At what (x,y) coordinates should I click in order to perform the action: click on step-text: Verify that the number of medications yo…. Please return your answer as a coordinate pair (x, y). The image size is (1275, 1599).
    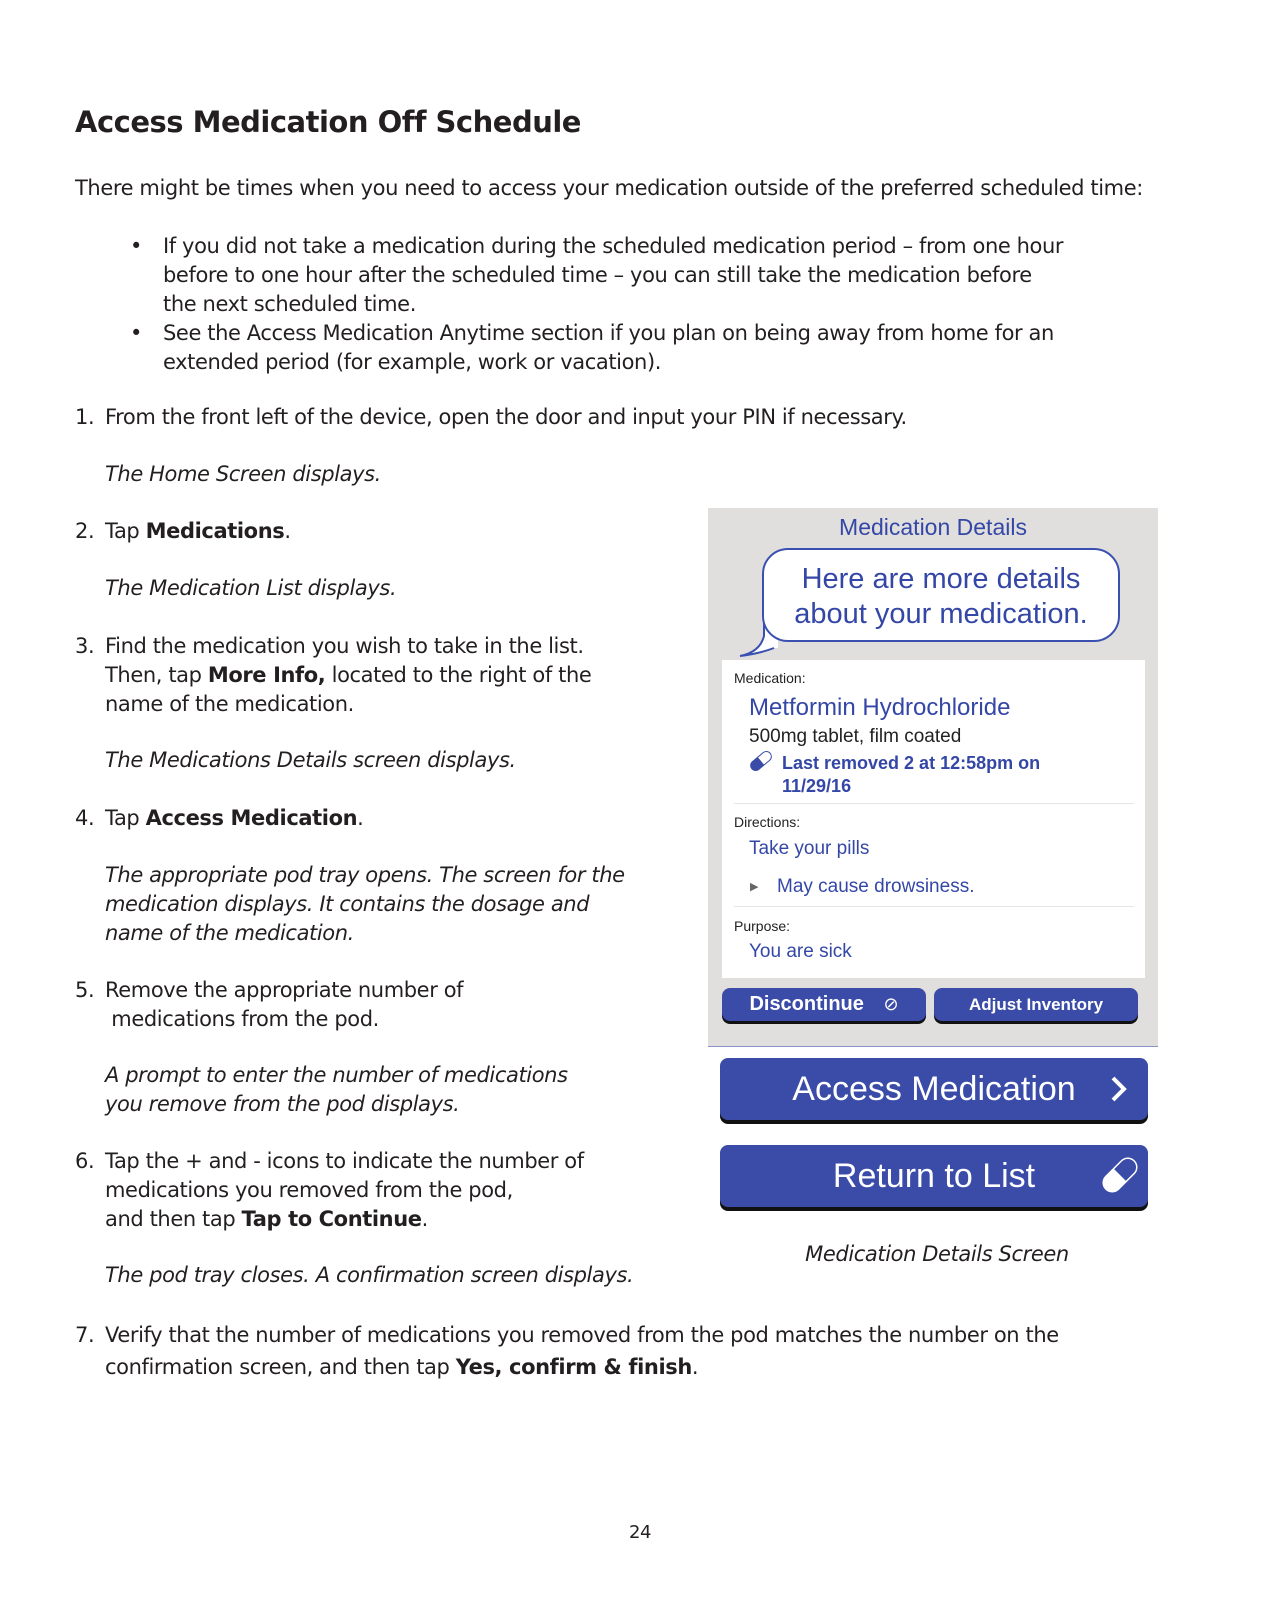
    Looking at the image, I should click on (582, 1351).